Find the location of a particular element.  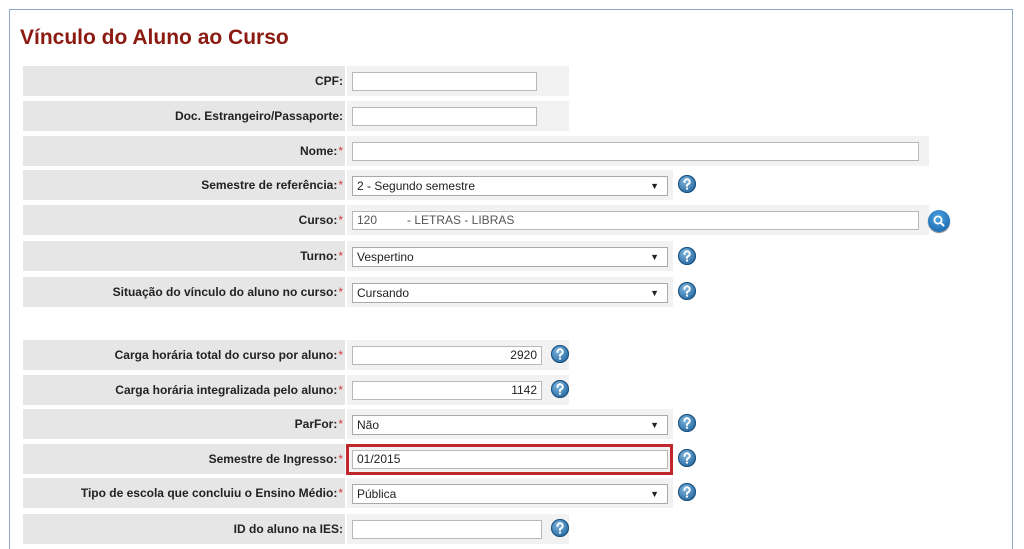

highlight-box is located at coordinates (509, 459).